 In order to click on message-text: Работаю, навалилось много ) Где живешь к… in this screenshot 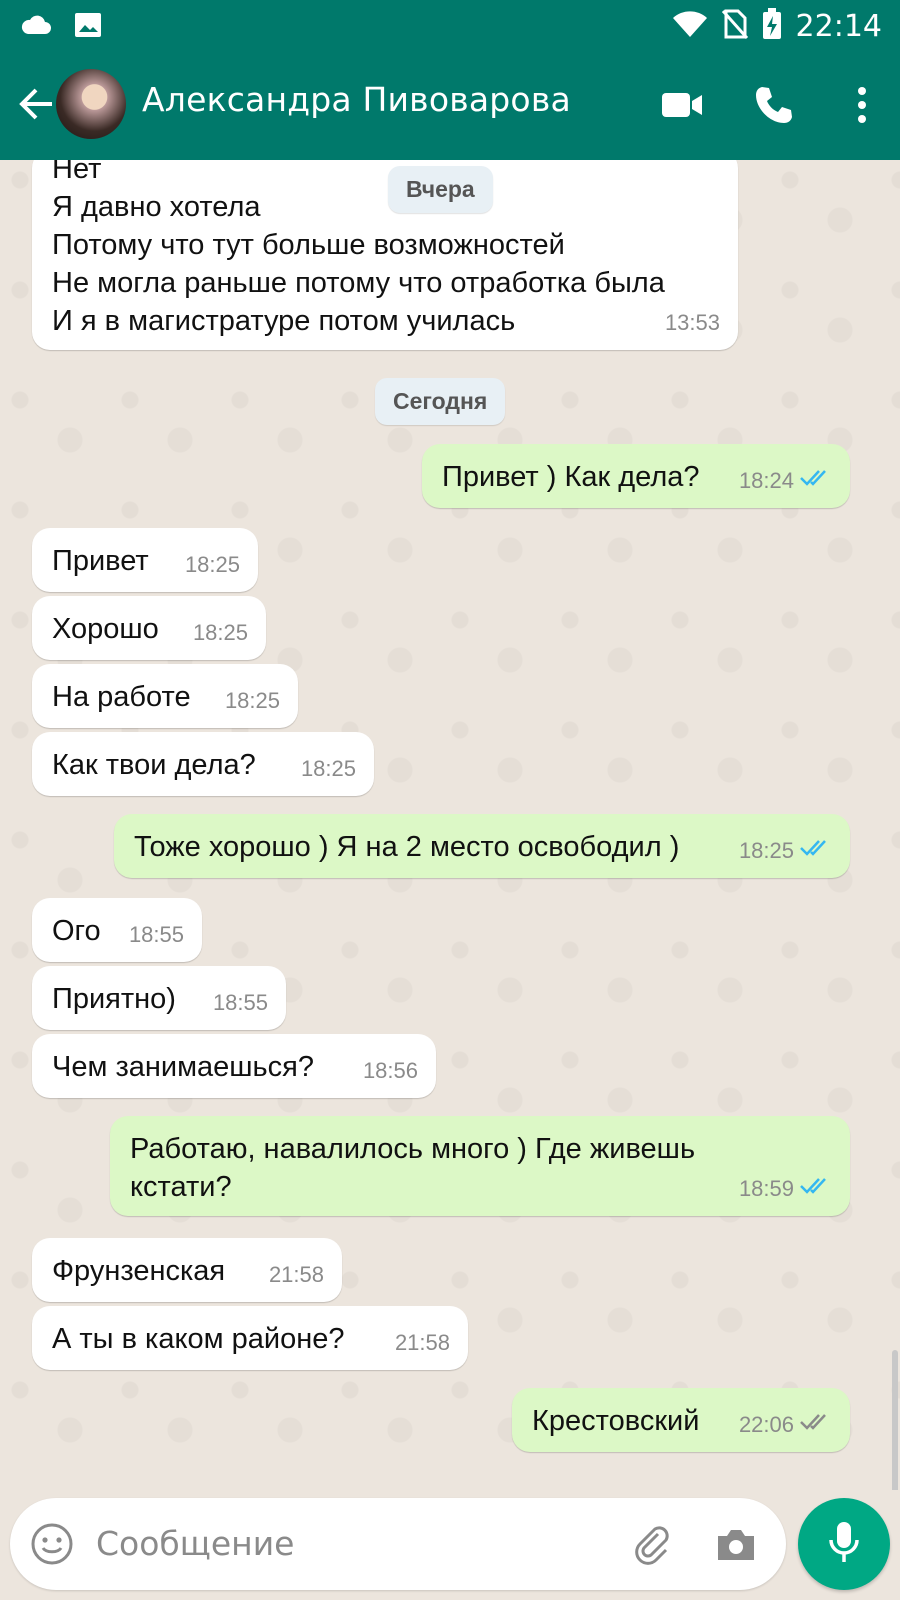, I will do `click(413, 1168)`.